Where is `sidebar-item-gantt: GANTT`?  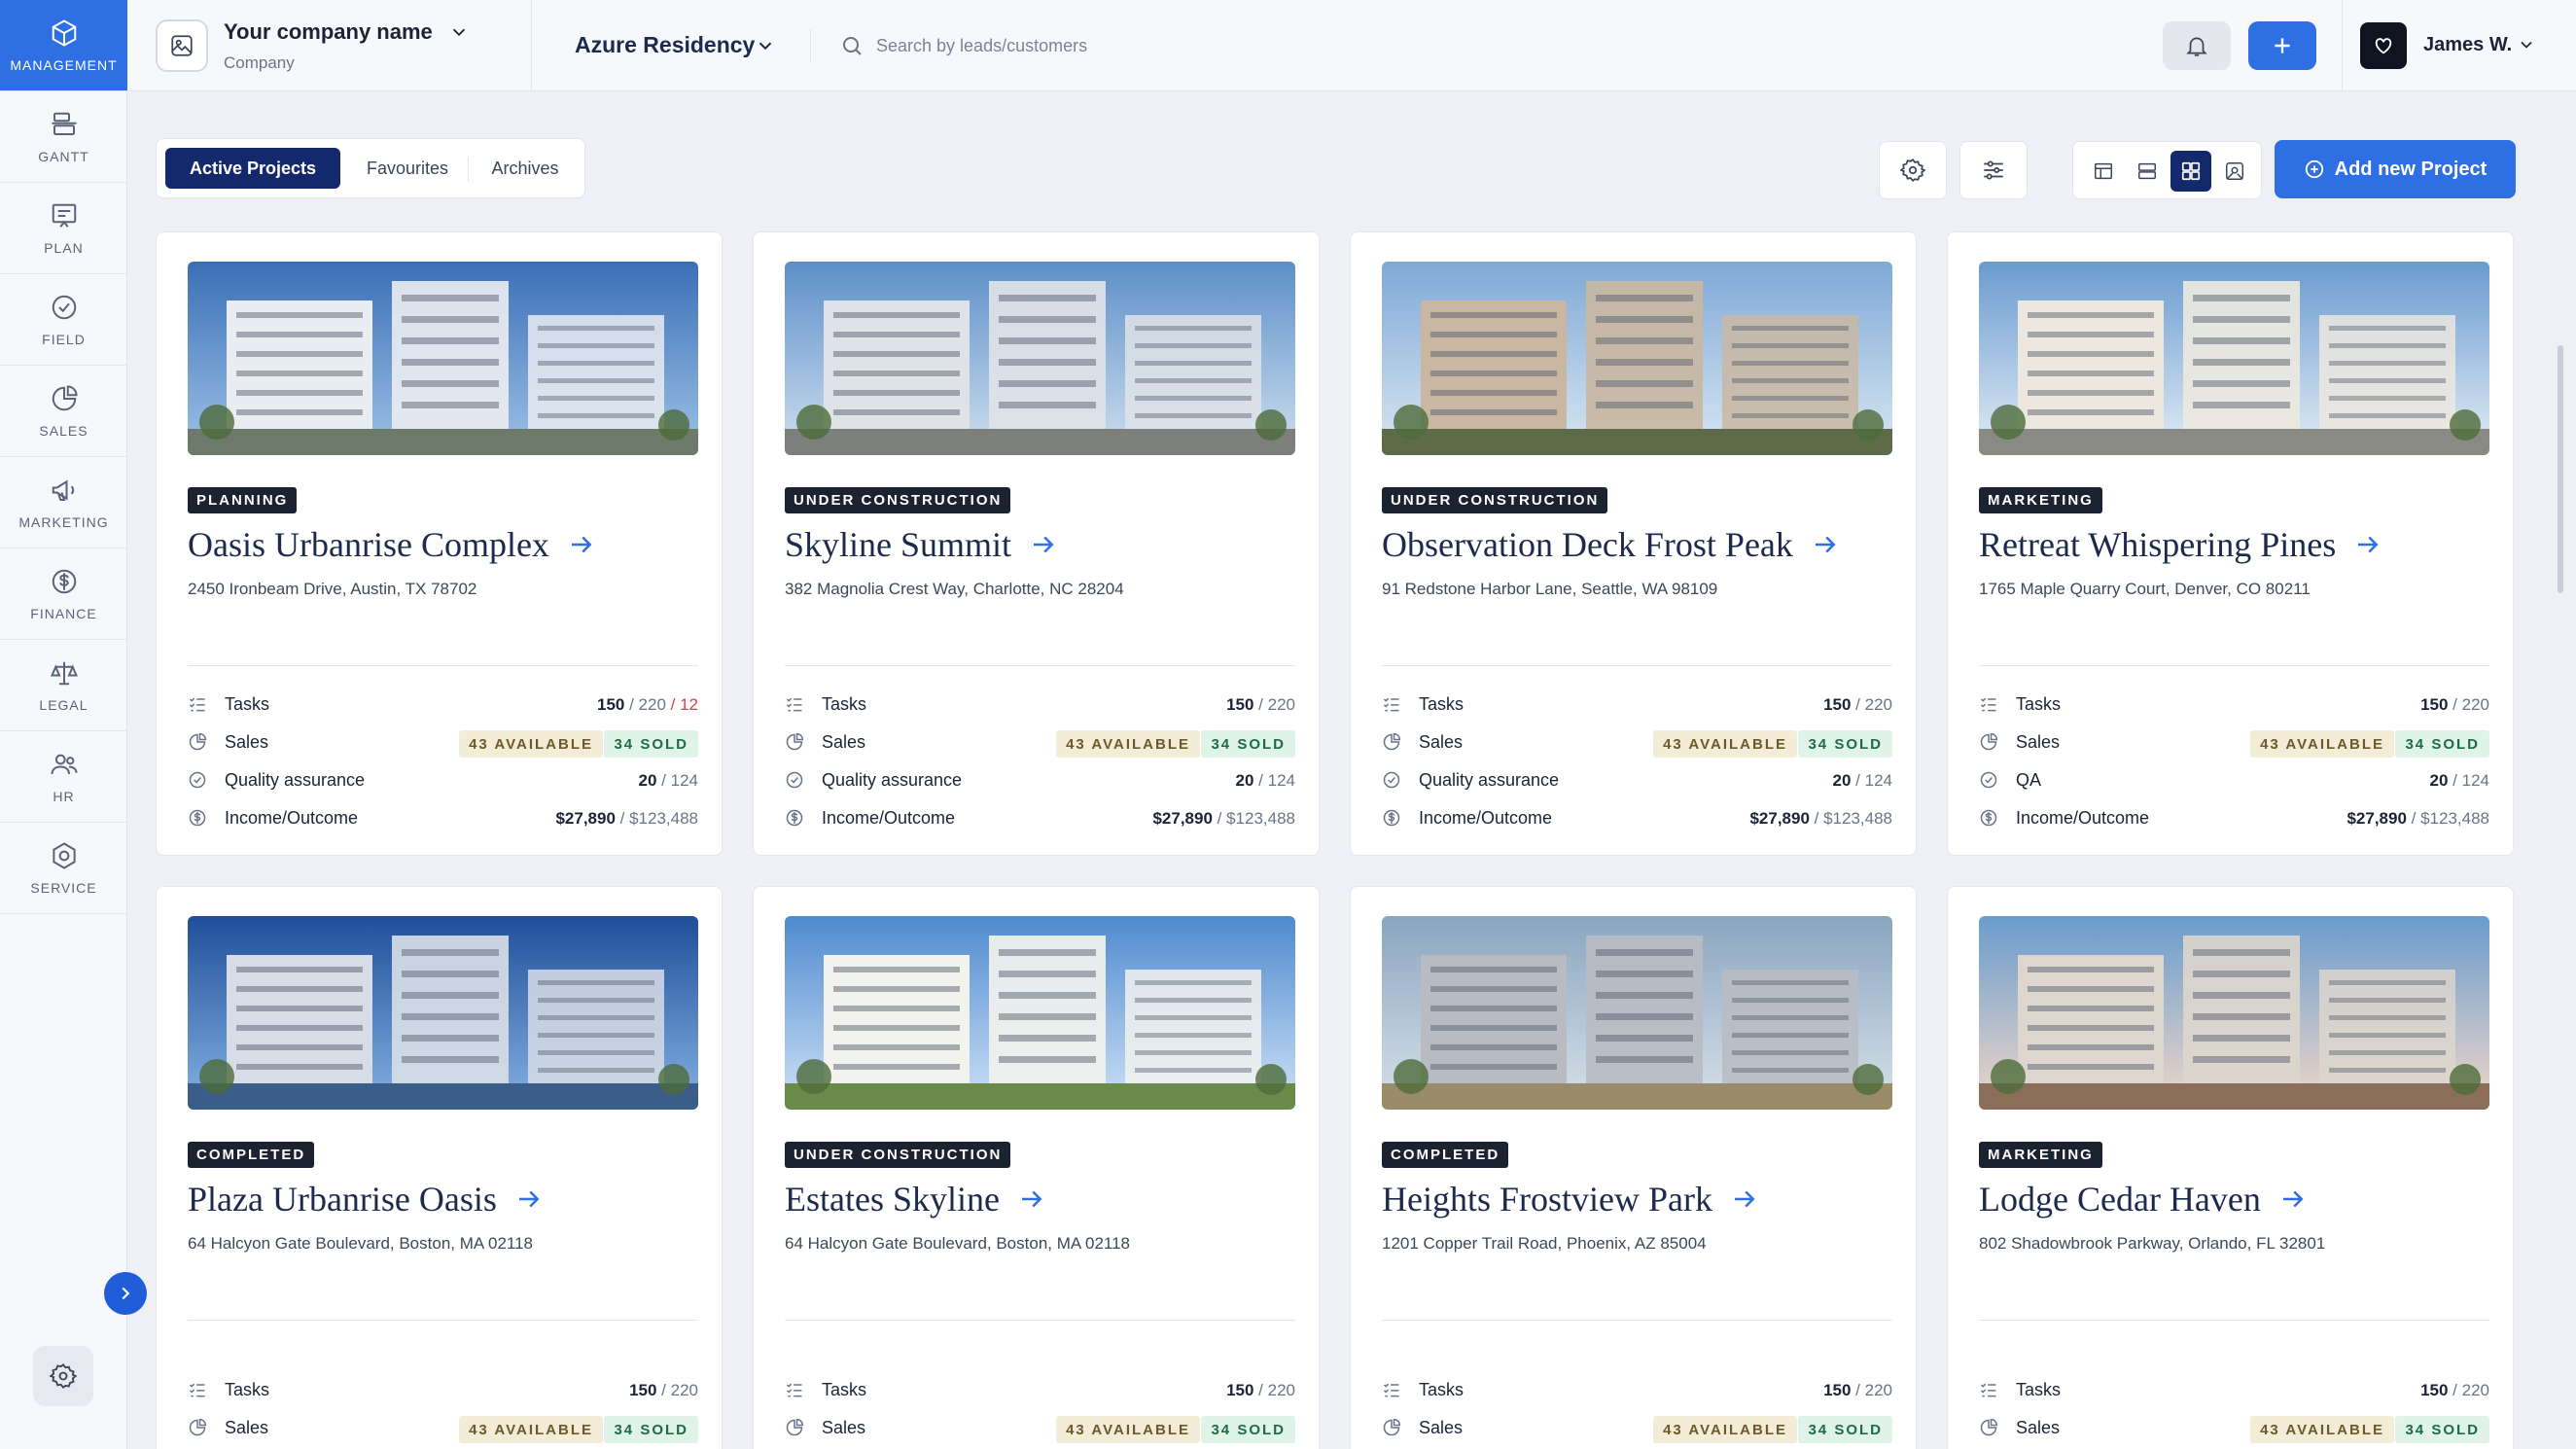
sidebar-item-gantt: GANTT is located at coordinates (64, 137).